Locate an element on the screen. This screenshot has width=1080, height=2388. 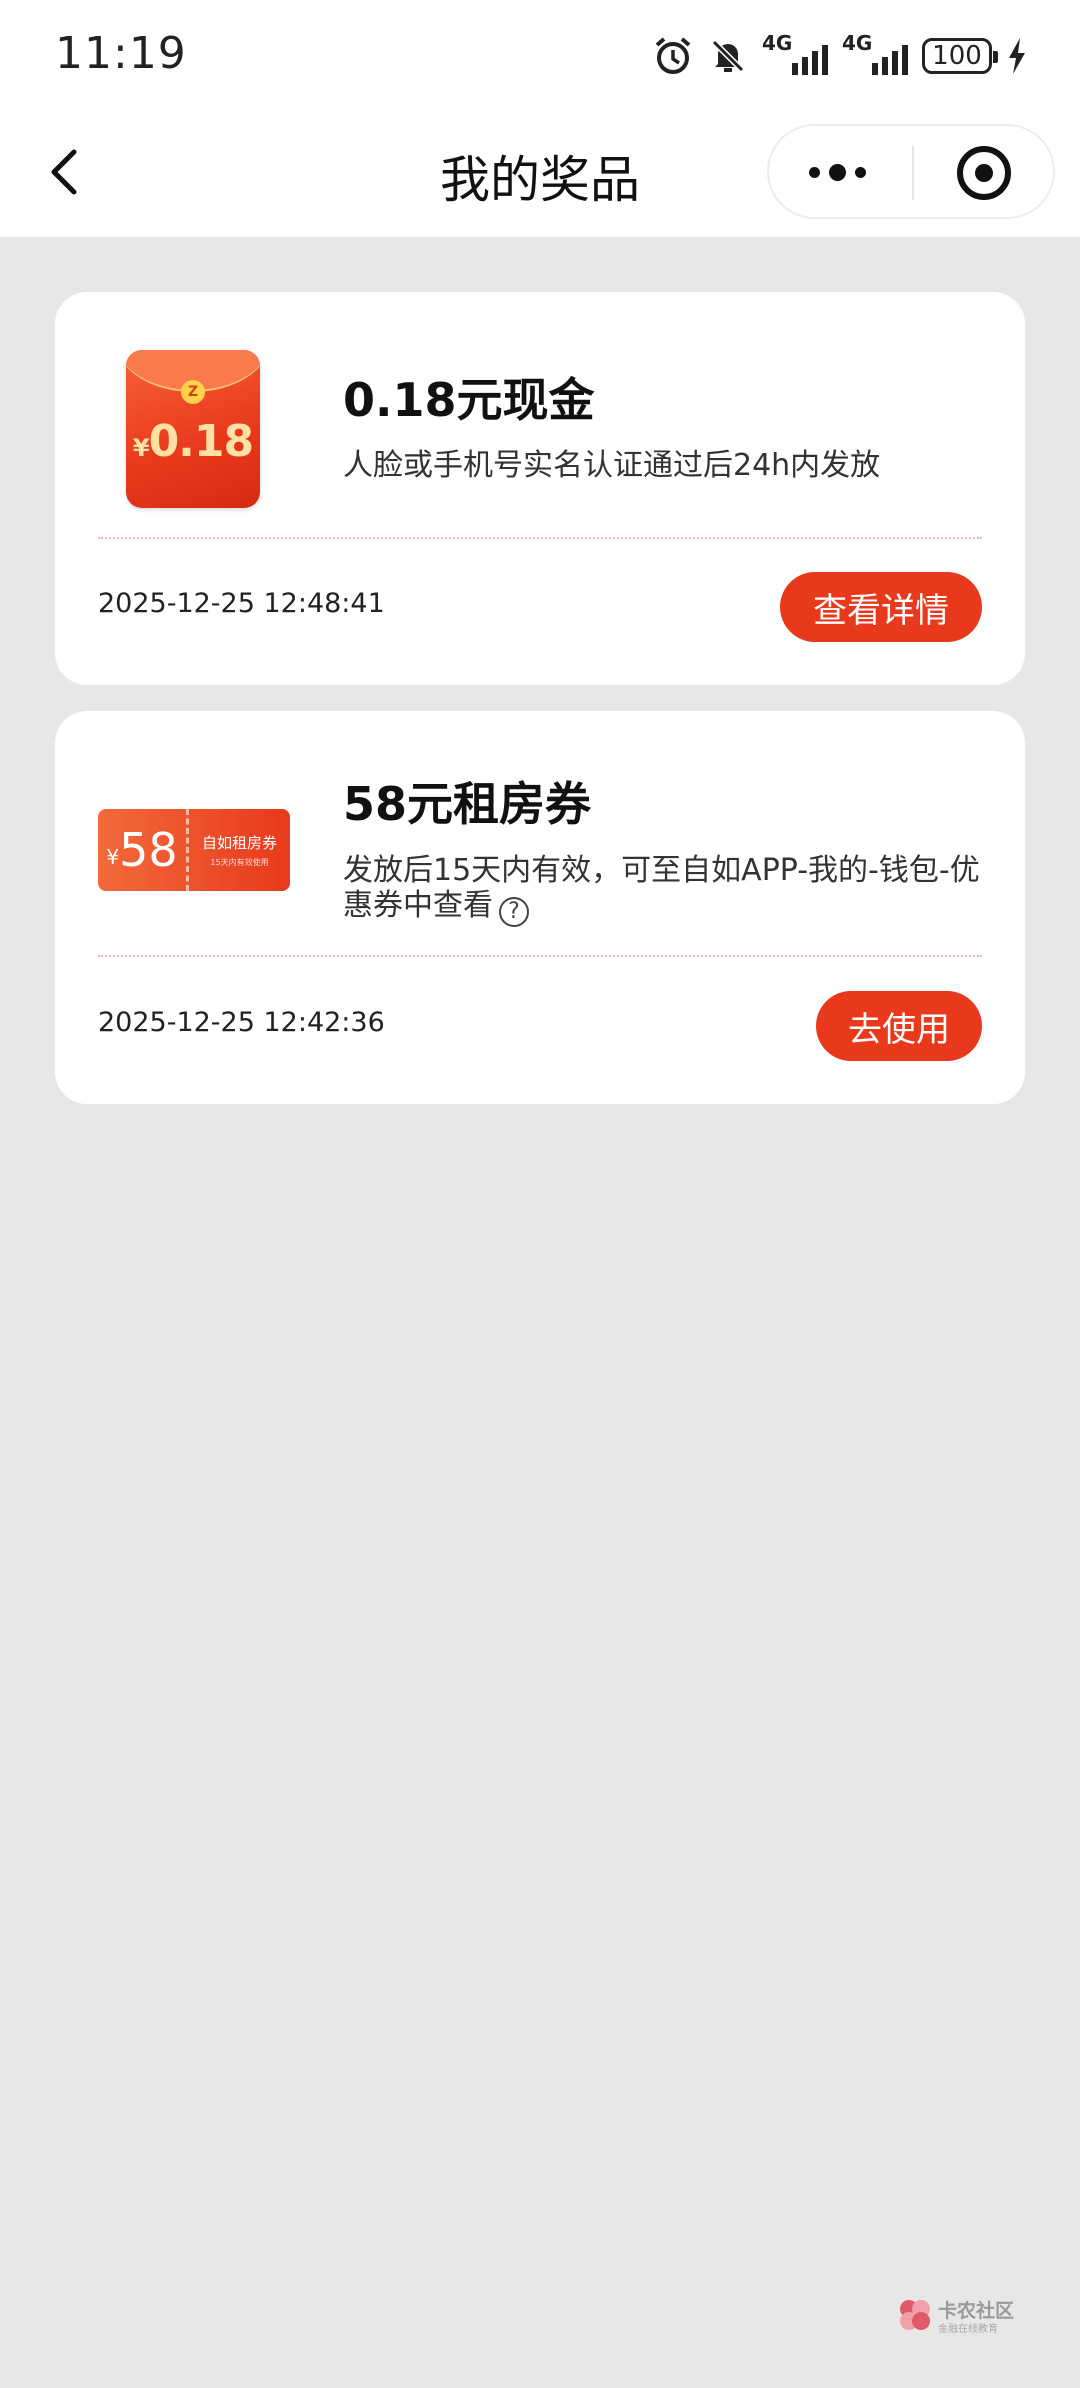
alarm-icon is located at coordinates (673, 56).